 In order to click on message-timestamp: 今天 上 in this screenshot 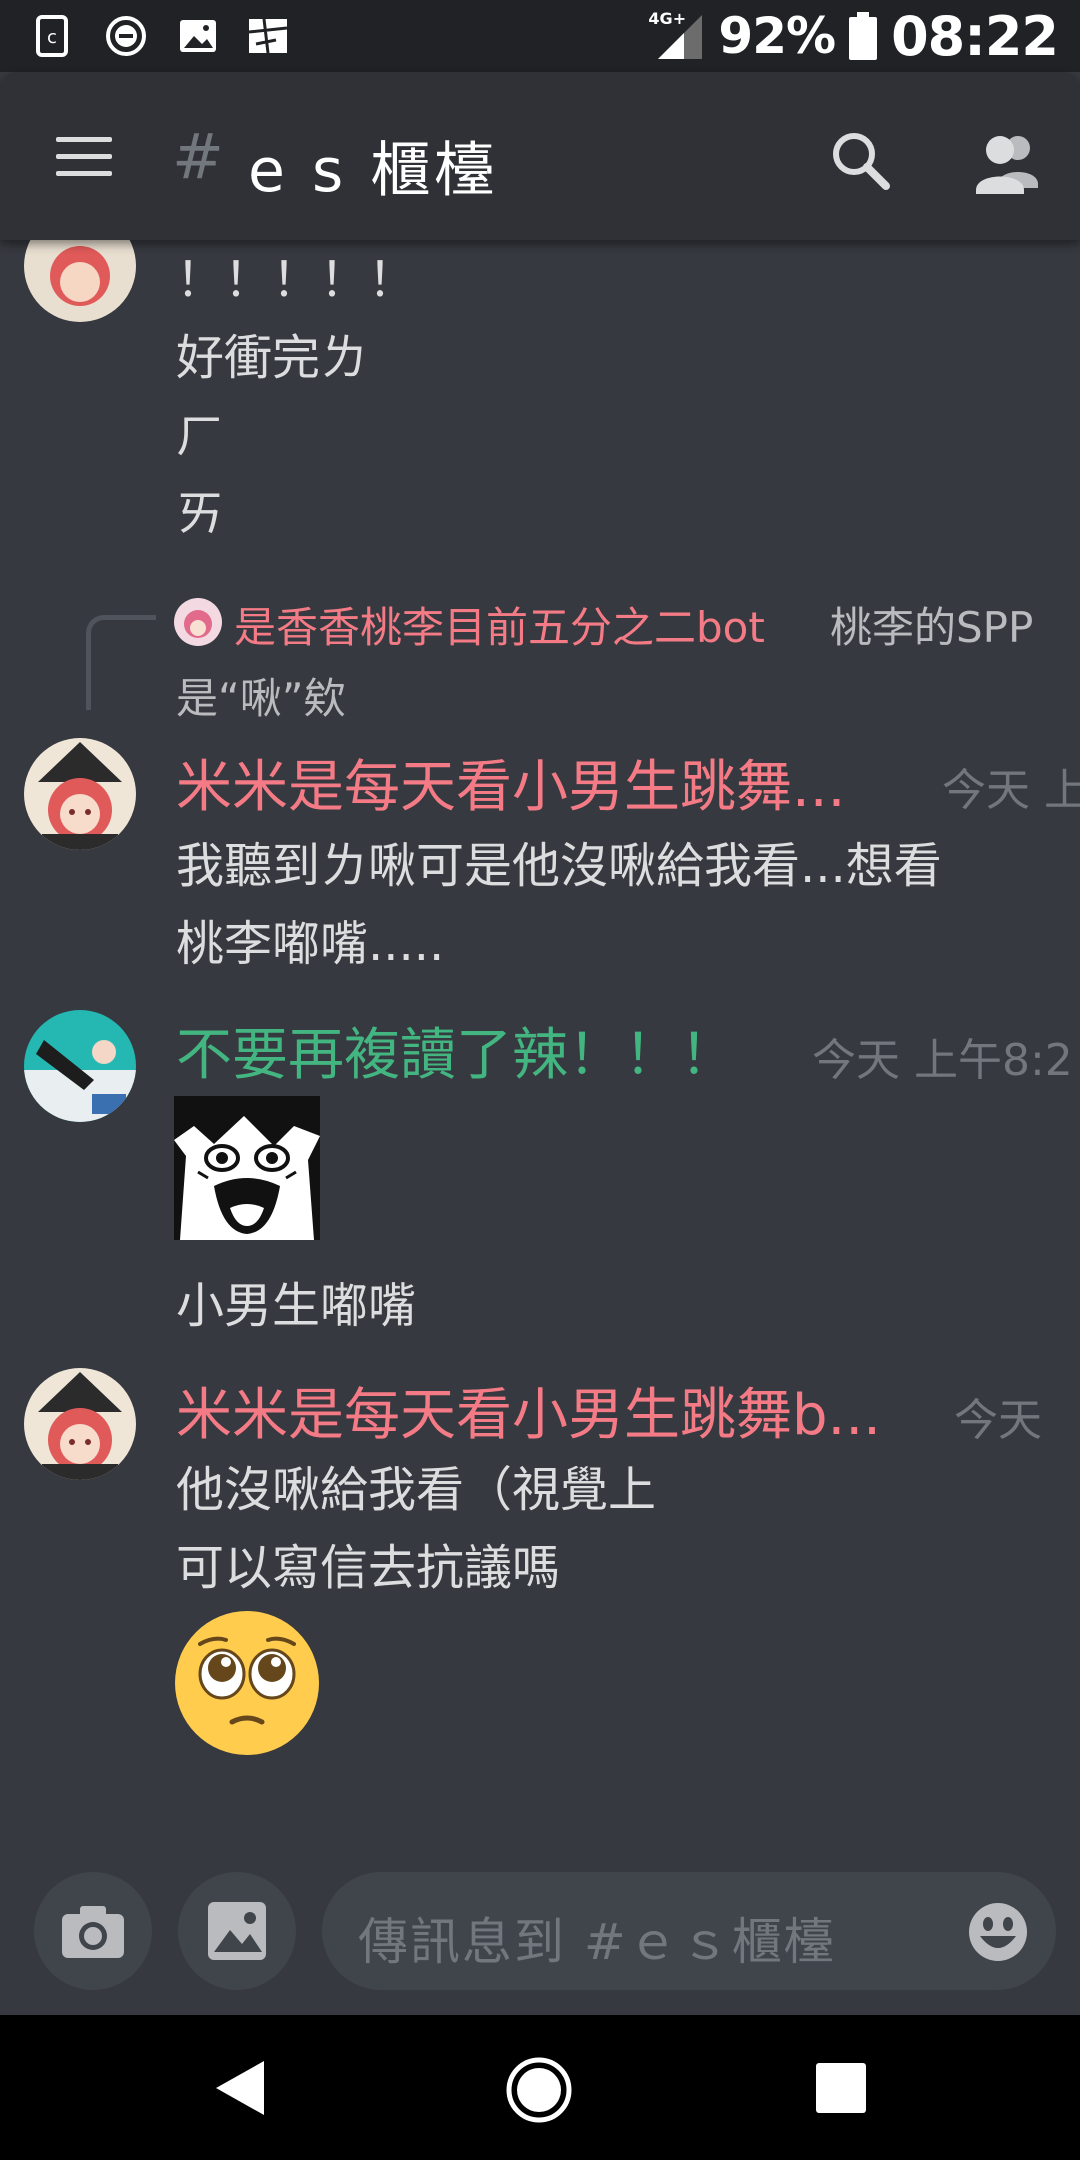, I will do `click(1011, 790)`.